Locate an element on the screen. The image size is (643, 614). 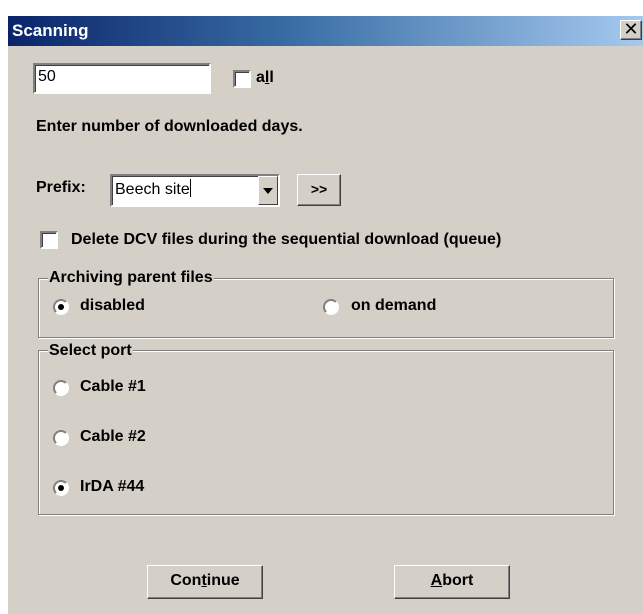
prefix-dropdown: Beech site is located at coordinates (195, 190).